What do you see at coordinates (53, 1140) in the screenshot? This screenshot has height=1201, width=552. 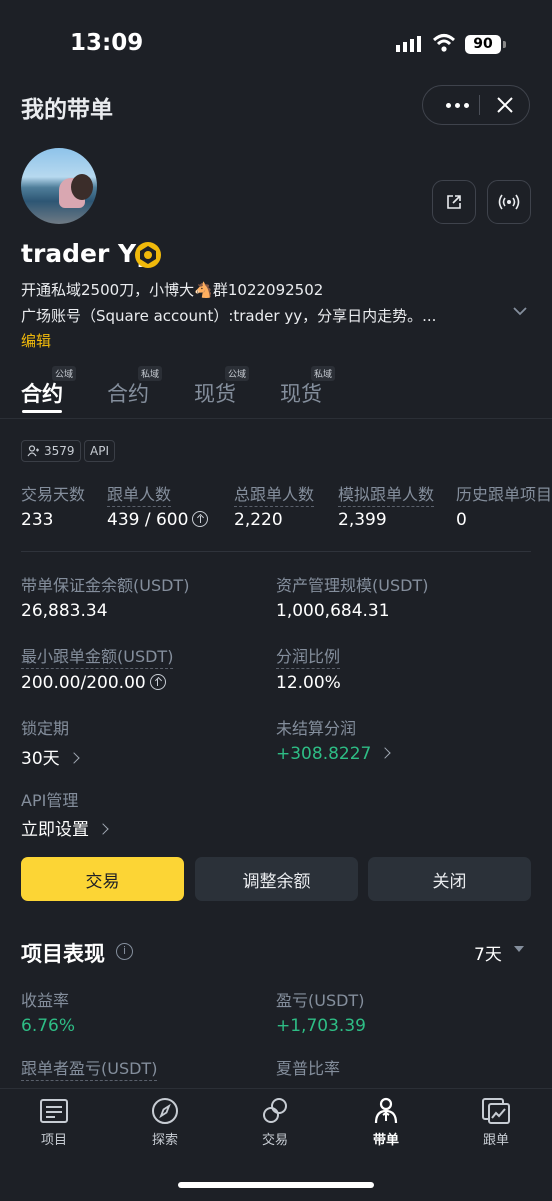 I see `nav-label: 项目` at bounding box center [53, 1140].